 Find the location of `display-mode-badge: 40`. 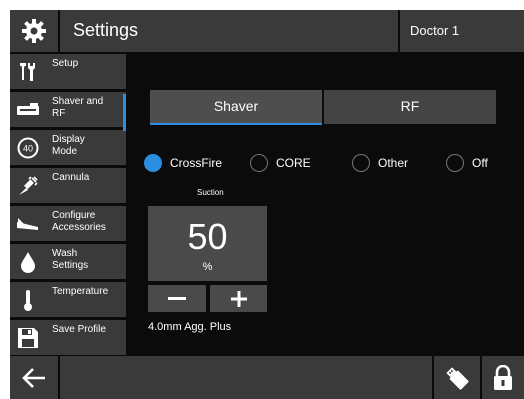

display-mode-badge: 40 is located at coordinates (28, 149).